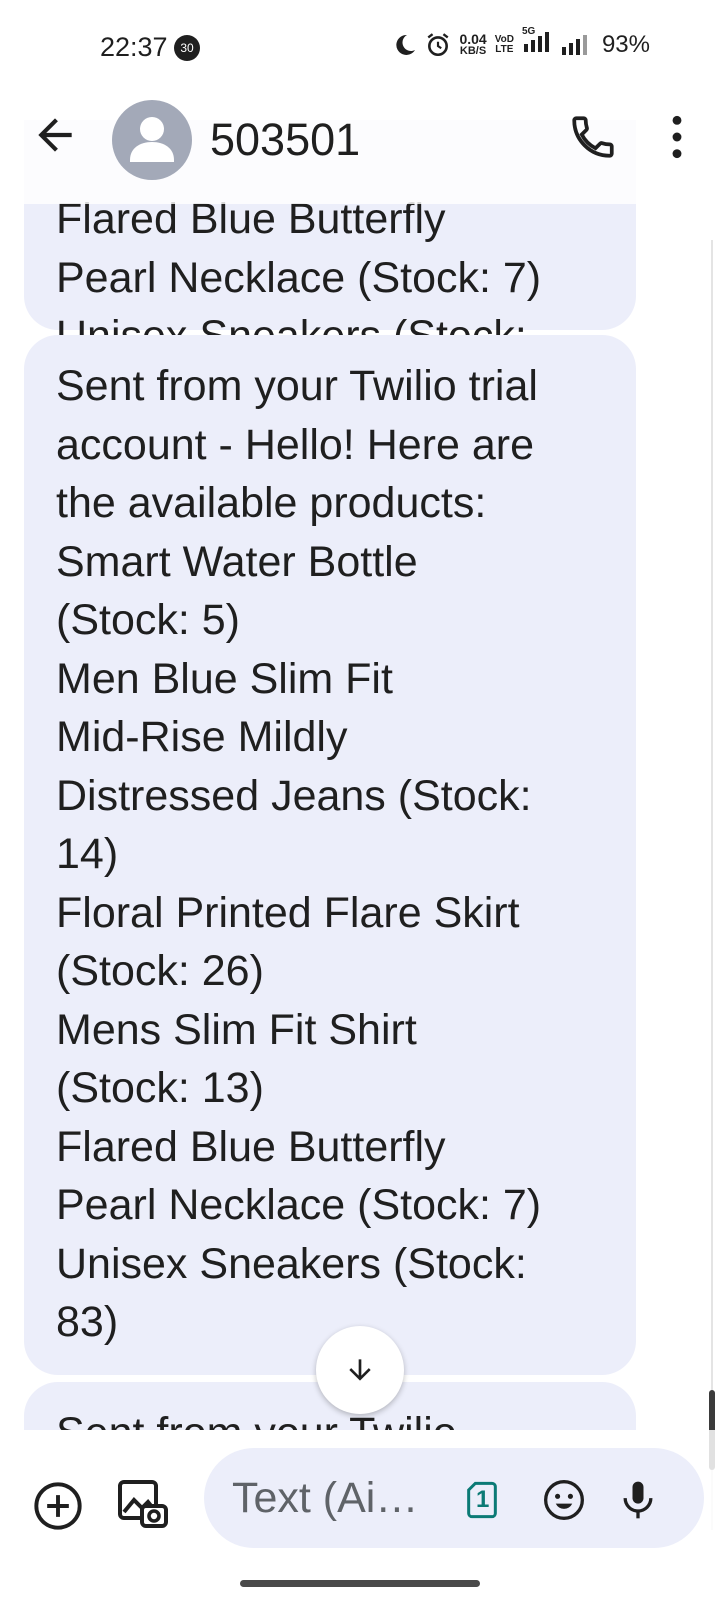 The height and width of the screenshot is (1600, 720). Describe the element at coordinates (712, 885) in the screenshot. I see `scrollbar-track` at that location.